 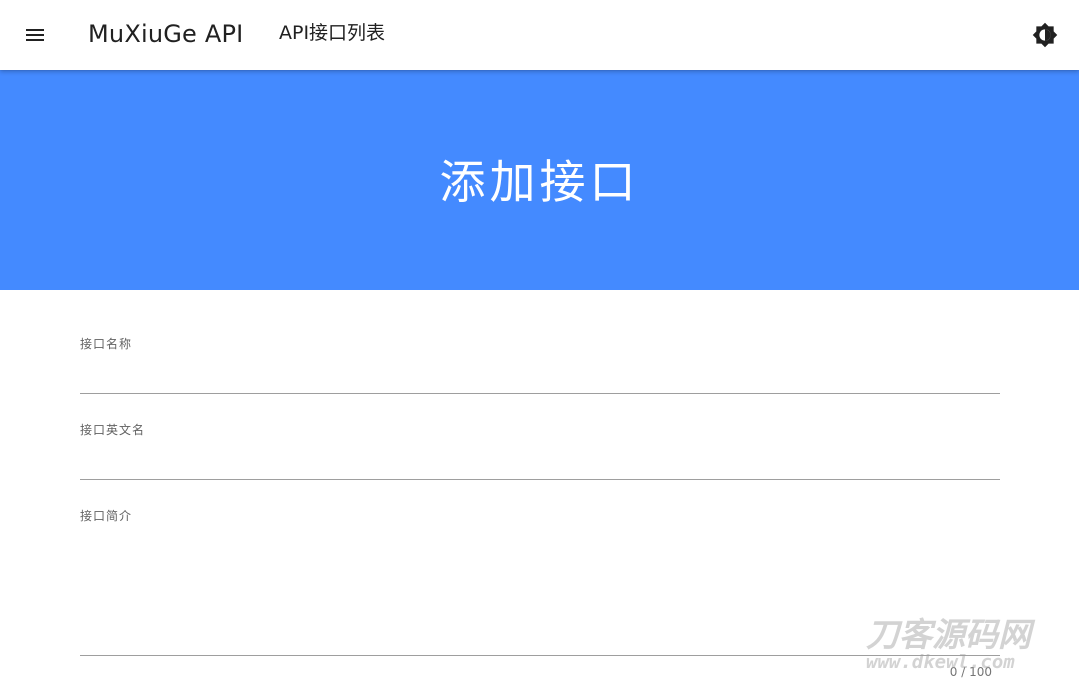 What do you see at coordinates (539, 35) in the screenshot?
I see `app-bar: MuXiuGe API API接口列表` at bounding box center [539, 35].